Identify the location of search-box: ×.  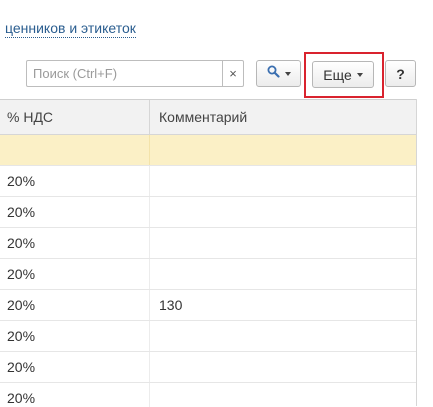
(135, 73).